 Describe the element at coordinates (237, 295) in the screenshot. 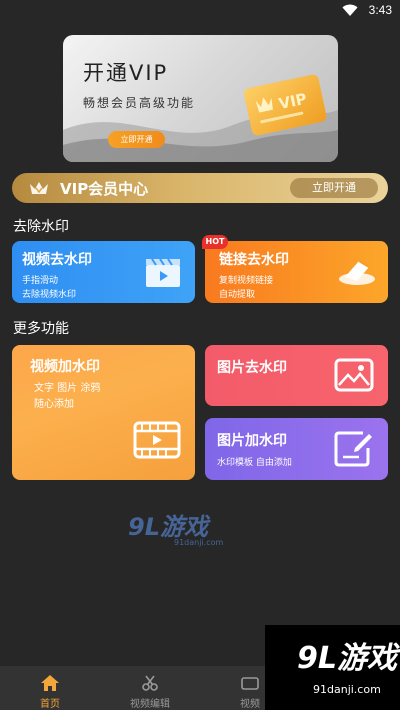

I see `tile-desc-line: 自动提取` at that location.